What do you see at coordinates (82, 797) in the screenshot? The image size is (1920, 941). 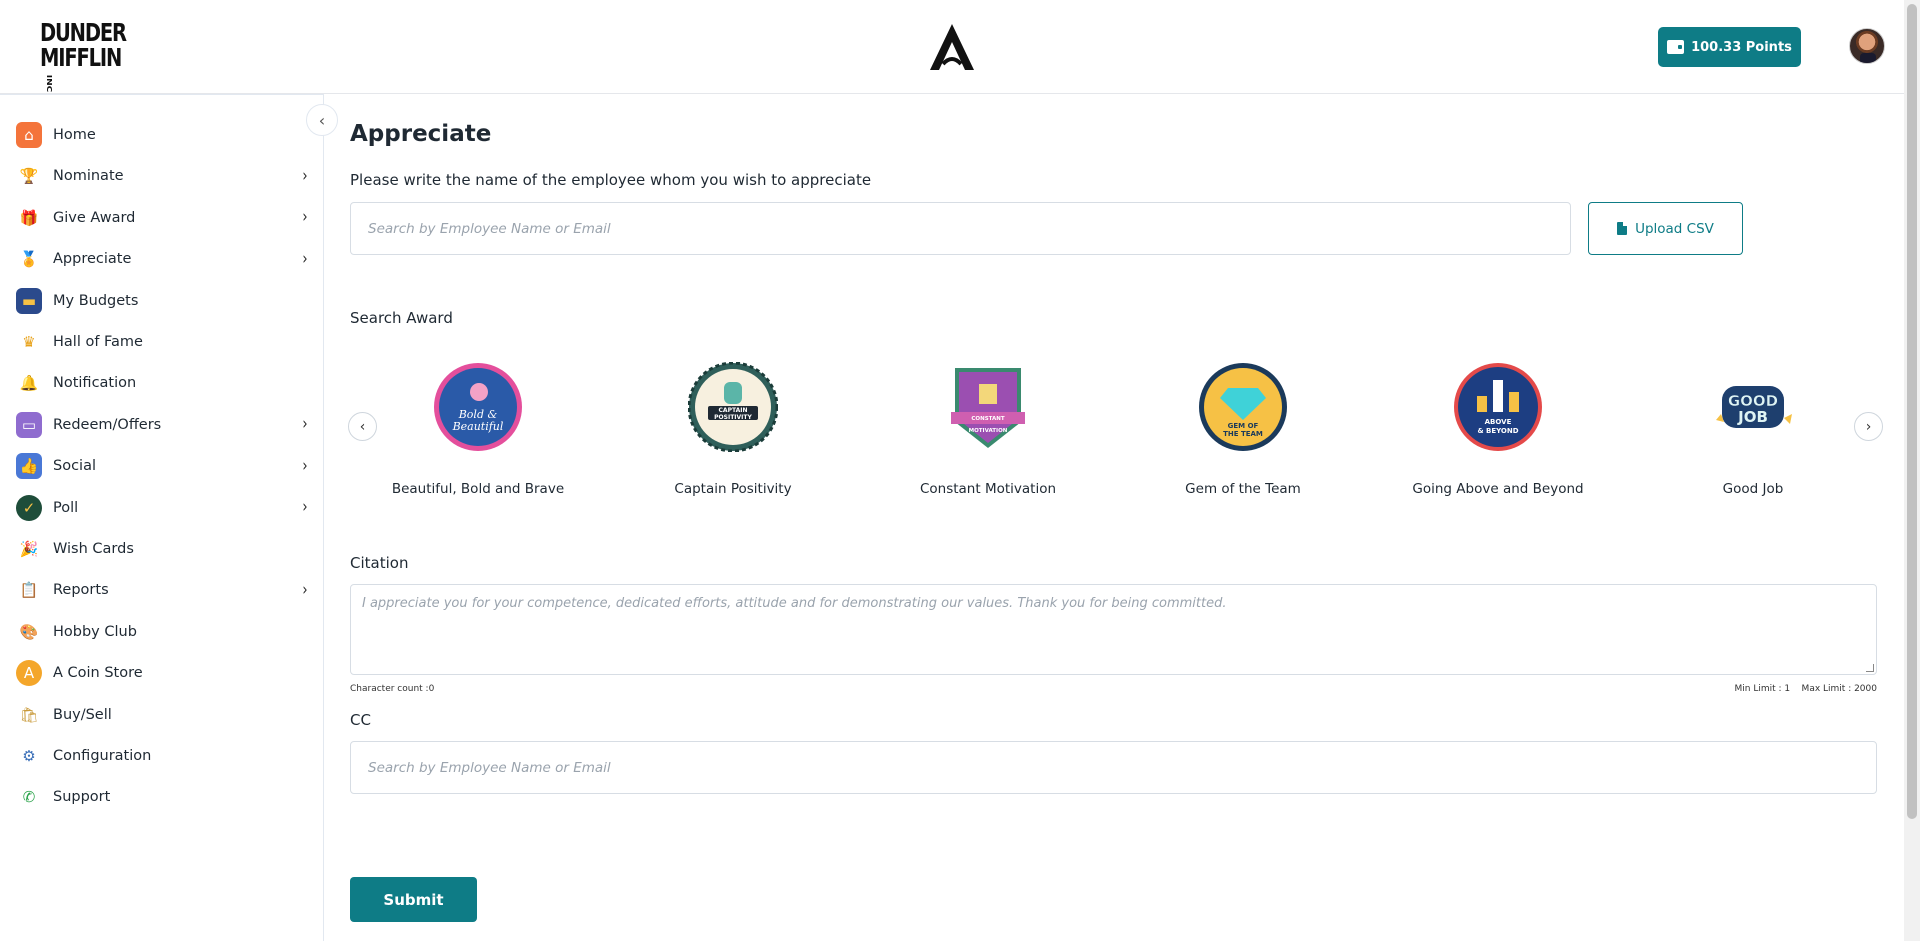 I see `sidebar-item-label: Support` at bounding box center [82, 797].